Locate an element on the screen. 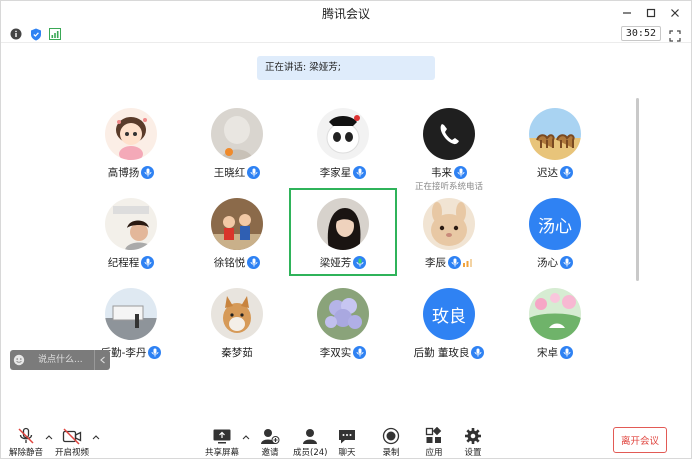 This screenshot has width=692, height=459. chat-button: 聊天 is located at coordinates (347, 442).